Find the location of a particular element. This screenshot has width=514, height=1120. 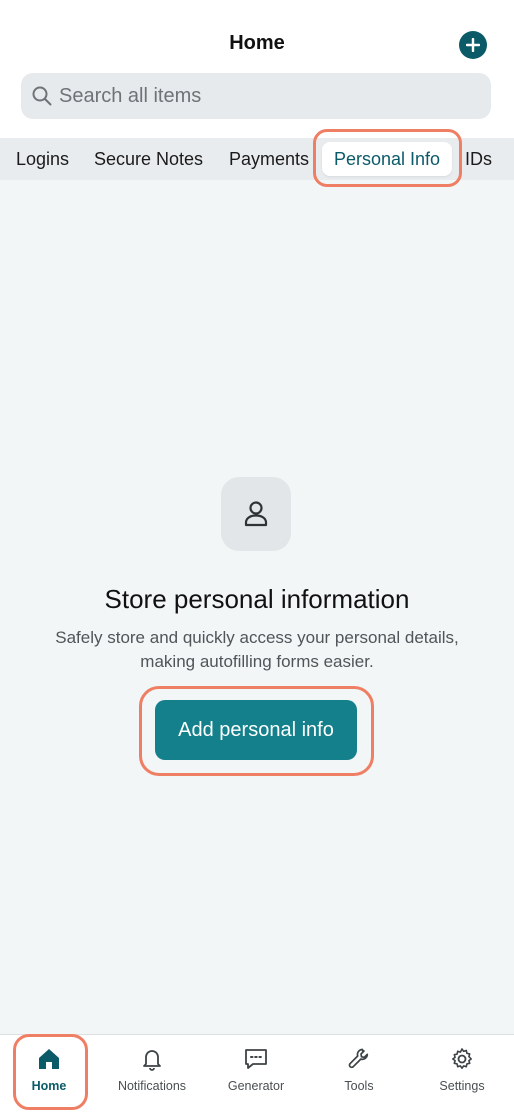

plus-icon is located at coordinates (473, 45).